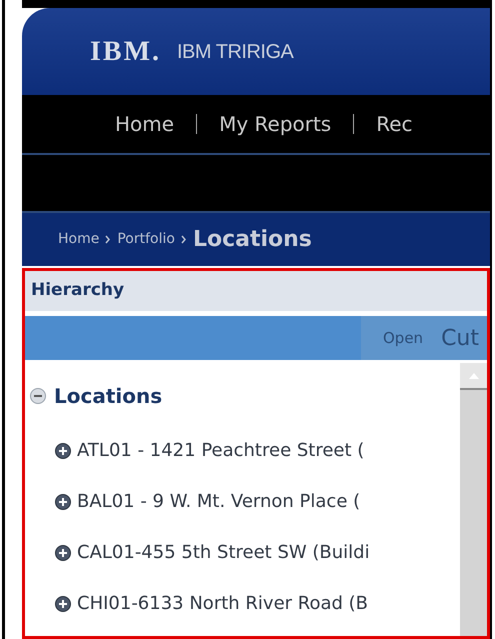 This screenshot has width=495, height=639. What do you see at coordinates (144, 124) in the screenshot?
I see `nav-link: Home` at bounding box center [144, 124].